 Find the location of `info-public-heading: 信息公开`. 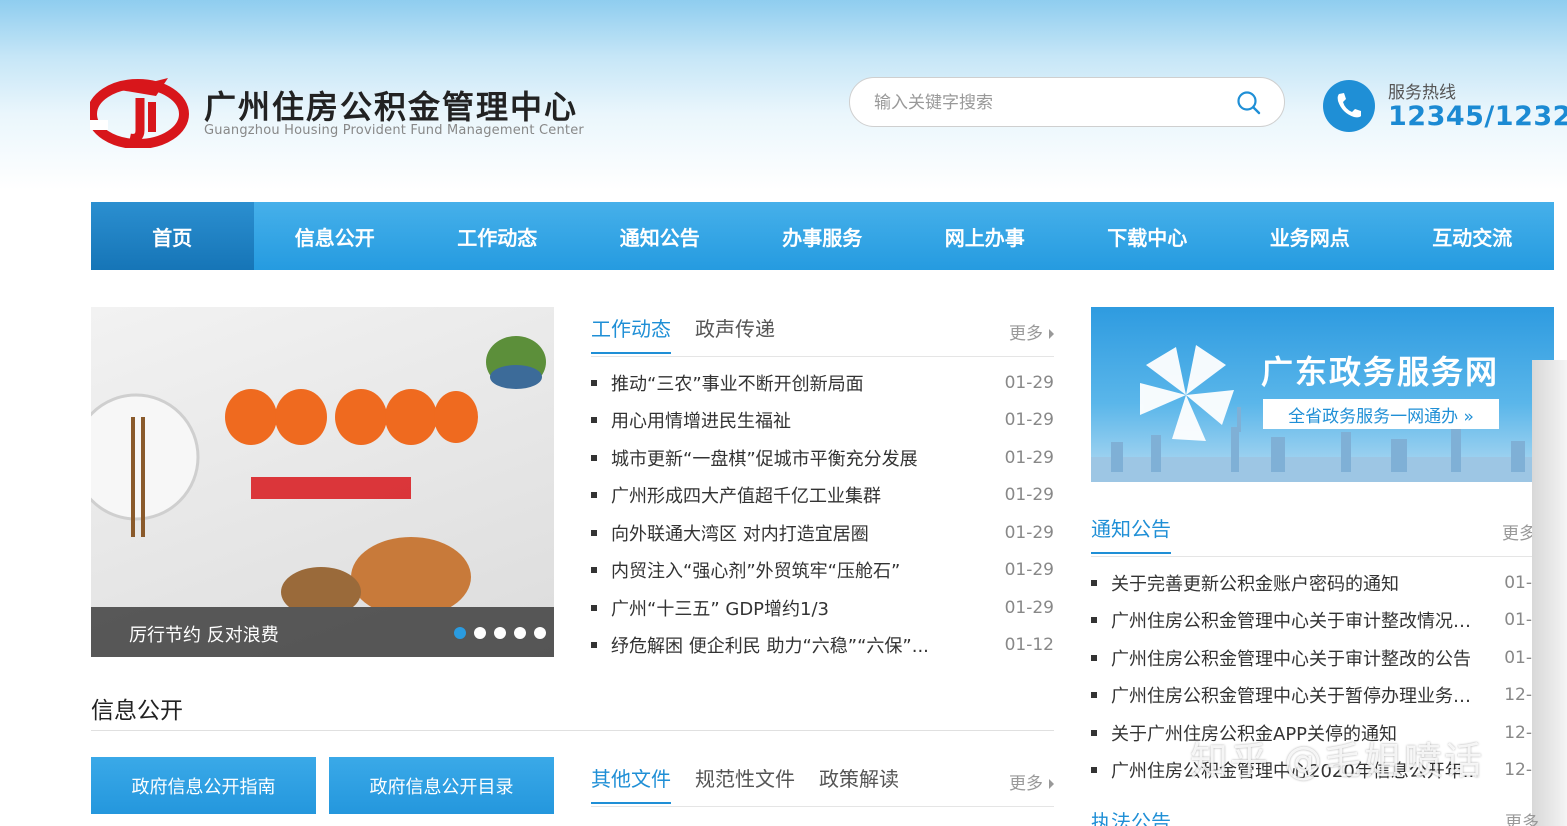

info-public-heading: 信息公开 is located at coordinates (137, 711).